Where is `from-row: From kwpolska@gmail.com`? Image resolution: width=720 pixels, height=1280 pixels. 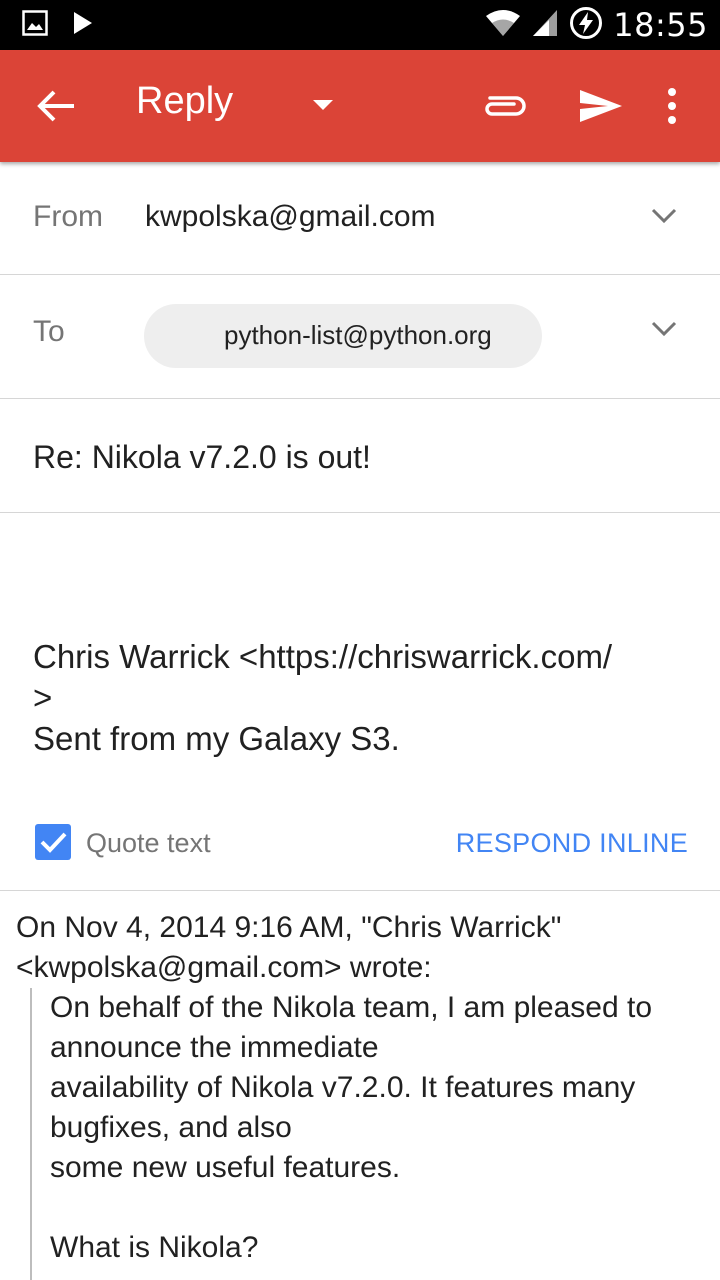 from-row: From kwpolska@gmail.com is located at coordinates (360, 218).